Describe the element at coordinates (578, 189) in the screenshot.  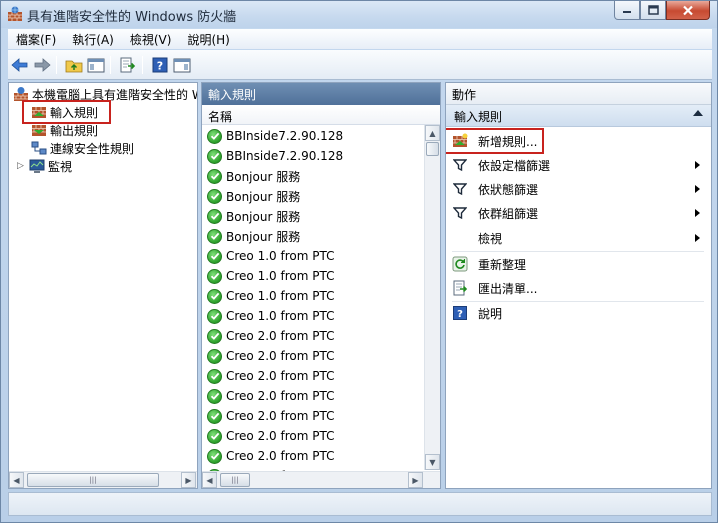
I see `action-filter-by-state: 依狀態篩選` at that location.